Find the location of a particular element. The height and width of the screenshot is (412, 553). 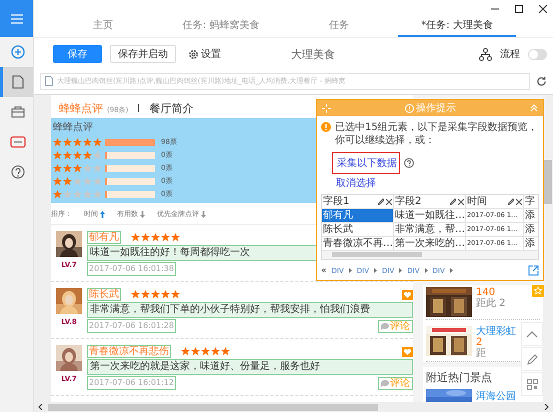

column-header: 字段1 is located at coordinates (336, 201).